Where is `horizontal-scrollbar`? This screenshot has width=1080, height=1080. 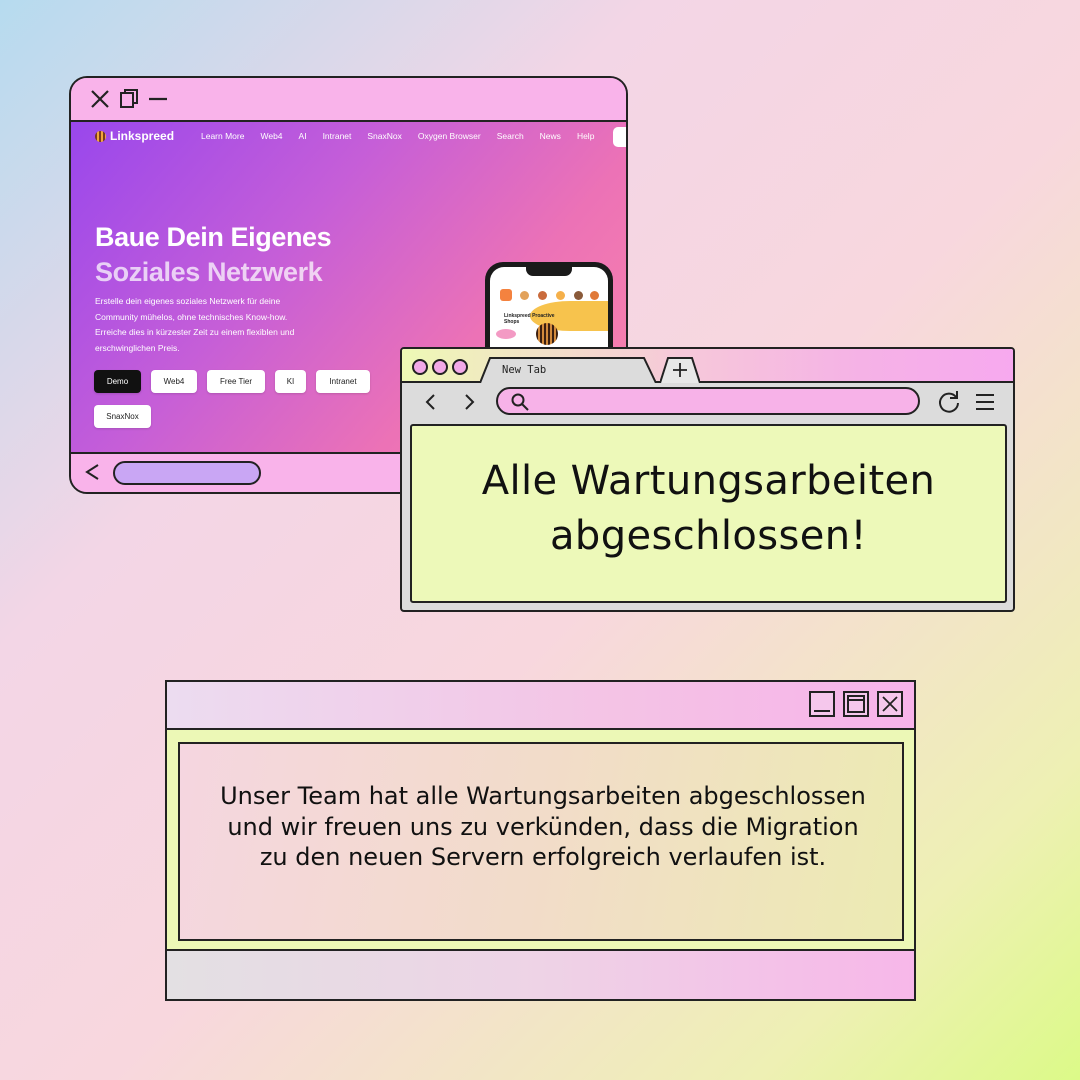
horizontal-scrollbar is located at coordinates (187, 473).